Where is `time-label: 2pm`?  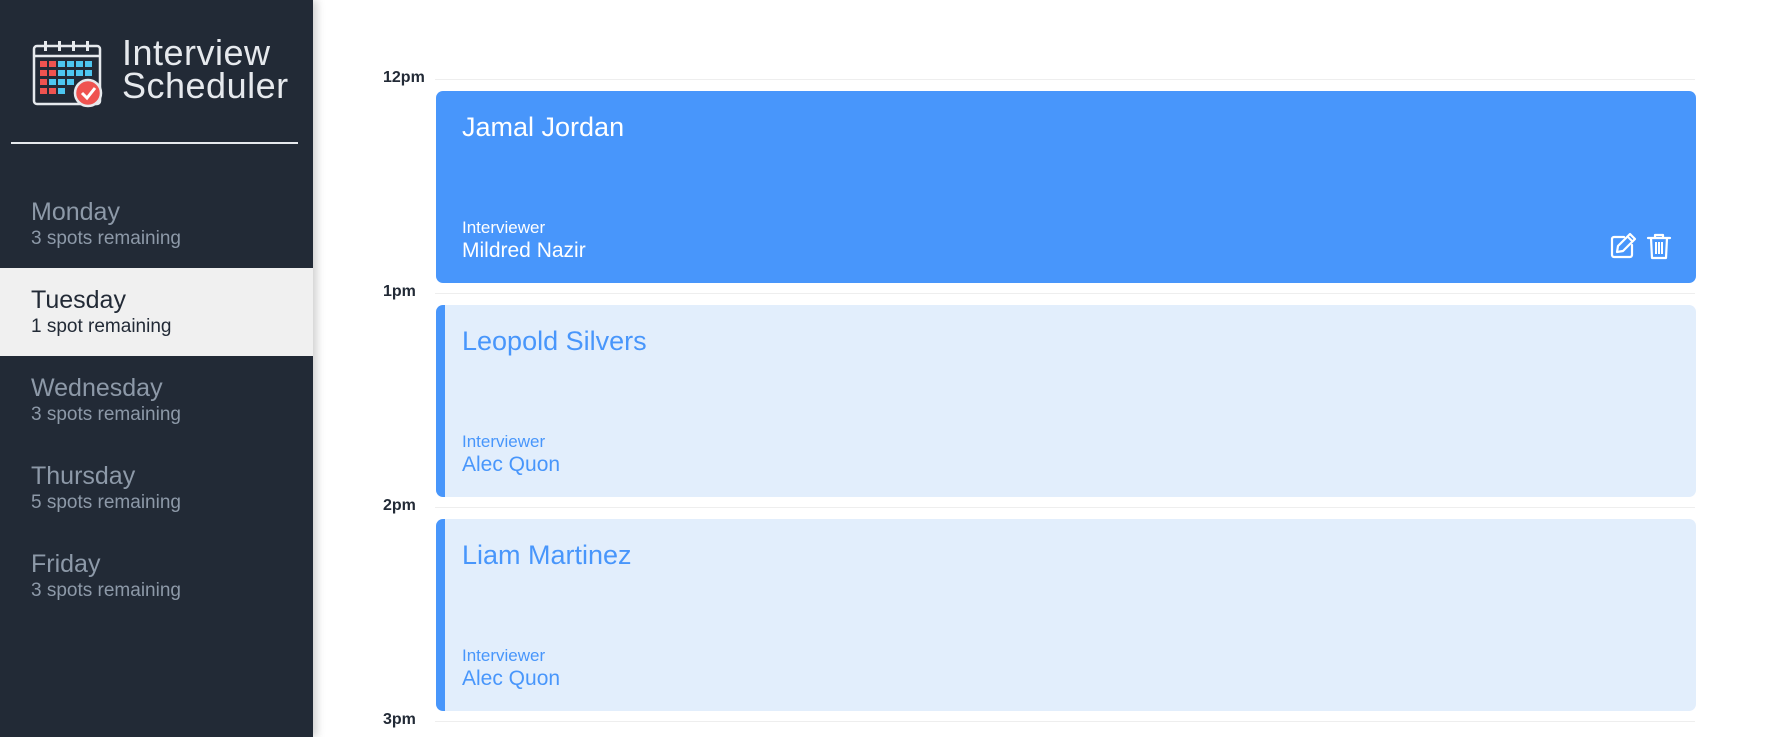
time-label: 2pm is located at coordinates (399, 505).